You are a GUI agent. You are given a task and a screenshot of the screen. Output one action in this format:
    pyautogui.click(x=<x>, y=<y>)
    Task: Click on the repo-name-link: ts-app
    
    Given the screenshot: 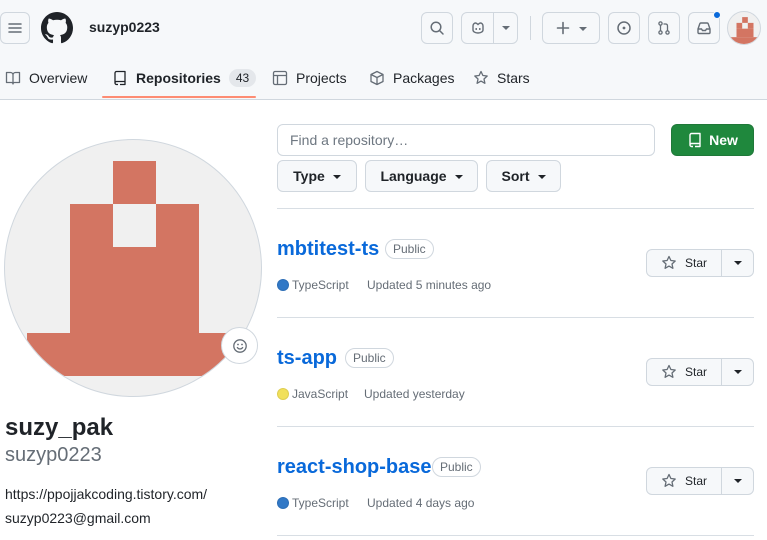 What is the action you would take?
    pyautogui.click(x=307, y=358)
    